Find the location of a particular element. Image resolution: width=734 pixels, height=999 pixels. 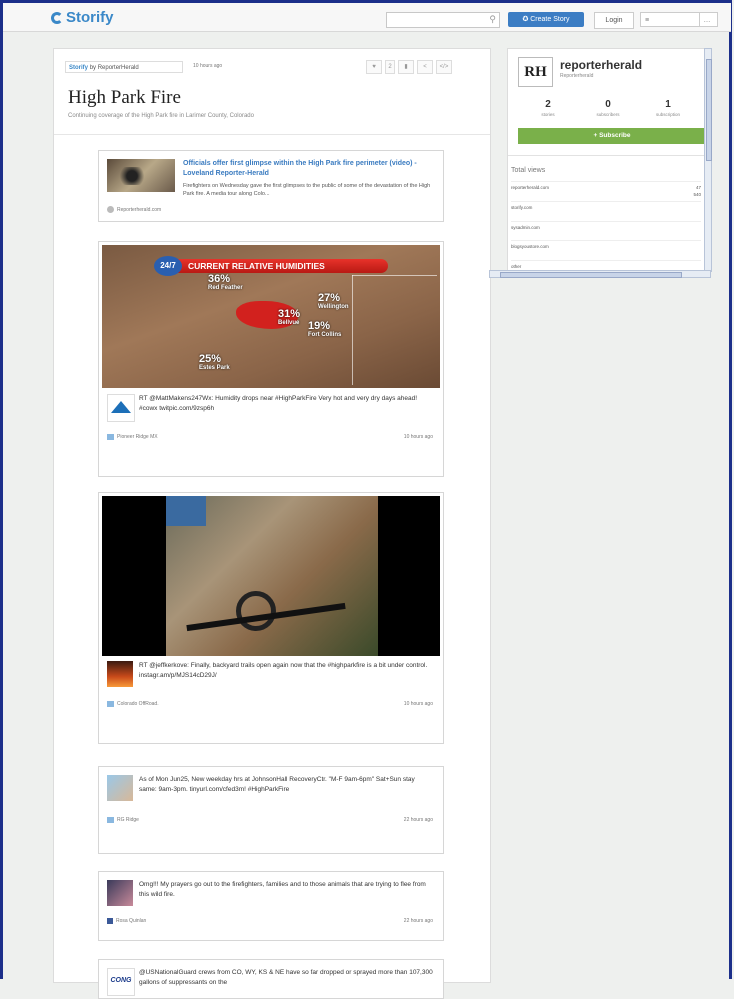

views-site: blogsyoustore.com is located at coordinates (530, 246).